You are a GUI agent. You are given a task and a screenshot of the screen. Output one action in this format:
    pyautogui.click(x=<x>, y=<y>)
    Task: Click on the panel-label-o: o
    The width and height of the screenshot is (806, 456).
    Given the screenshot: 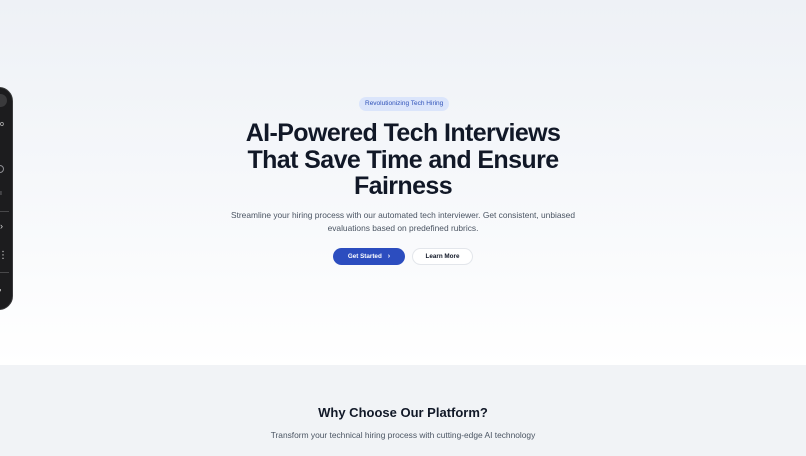 What is the action you would take?
    pyautogui.click(x=2, y=124)
    